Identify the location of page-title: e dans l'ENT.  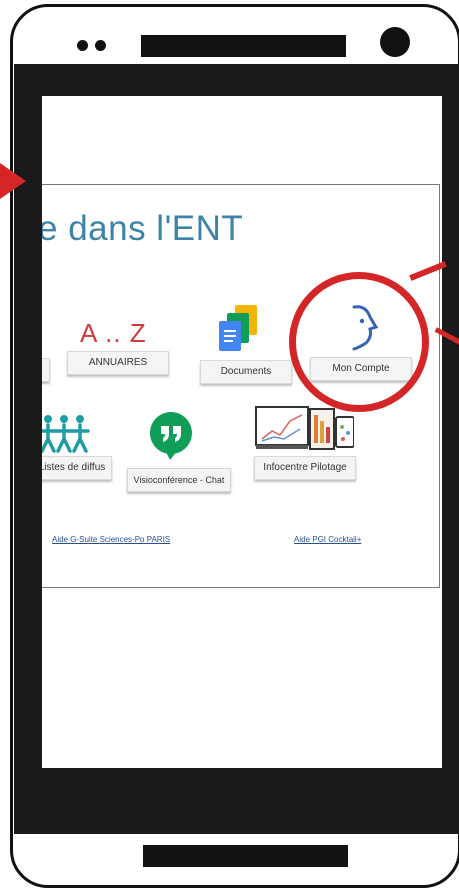
(143, 228).